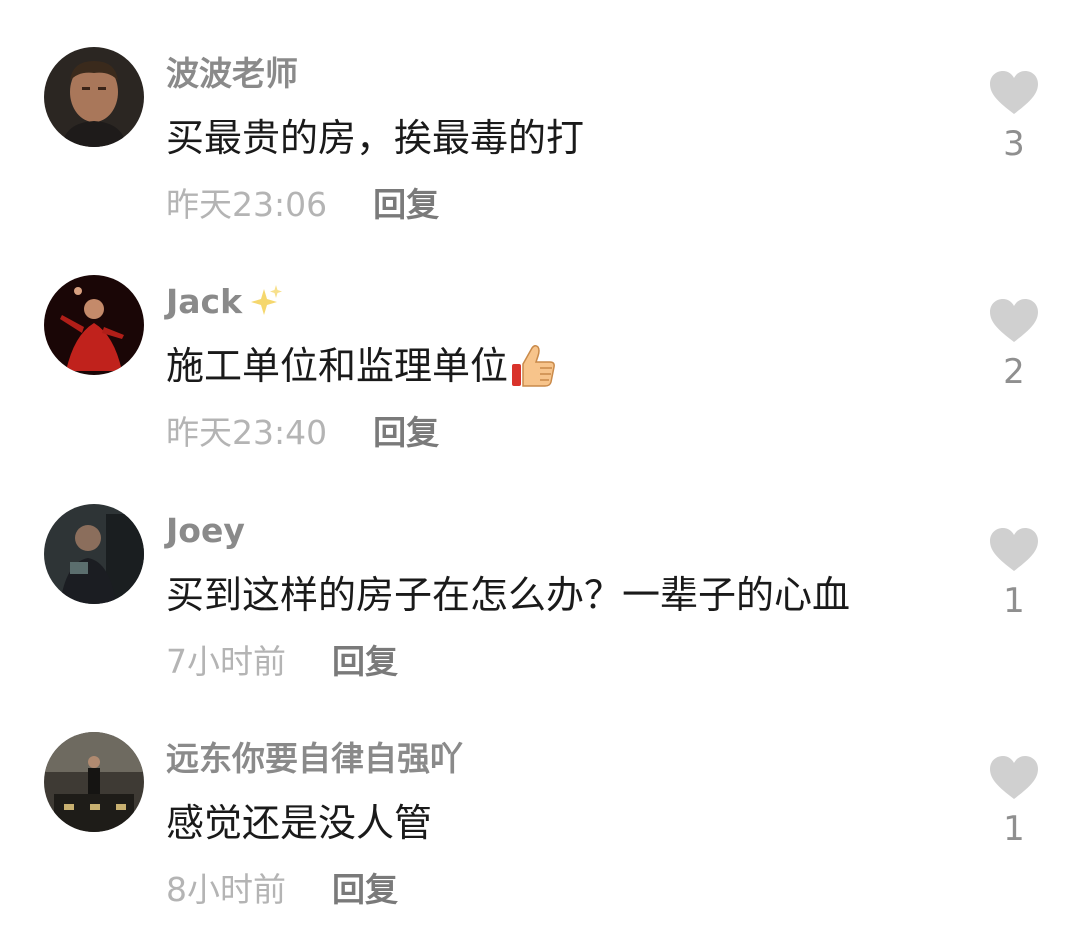  I want to click on comment-meta: 8小时前 回复, so click(282, 890).